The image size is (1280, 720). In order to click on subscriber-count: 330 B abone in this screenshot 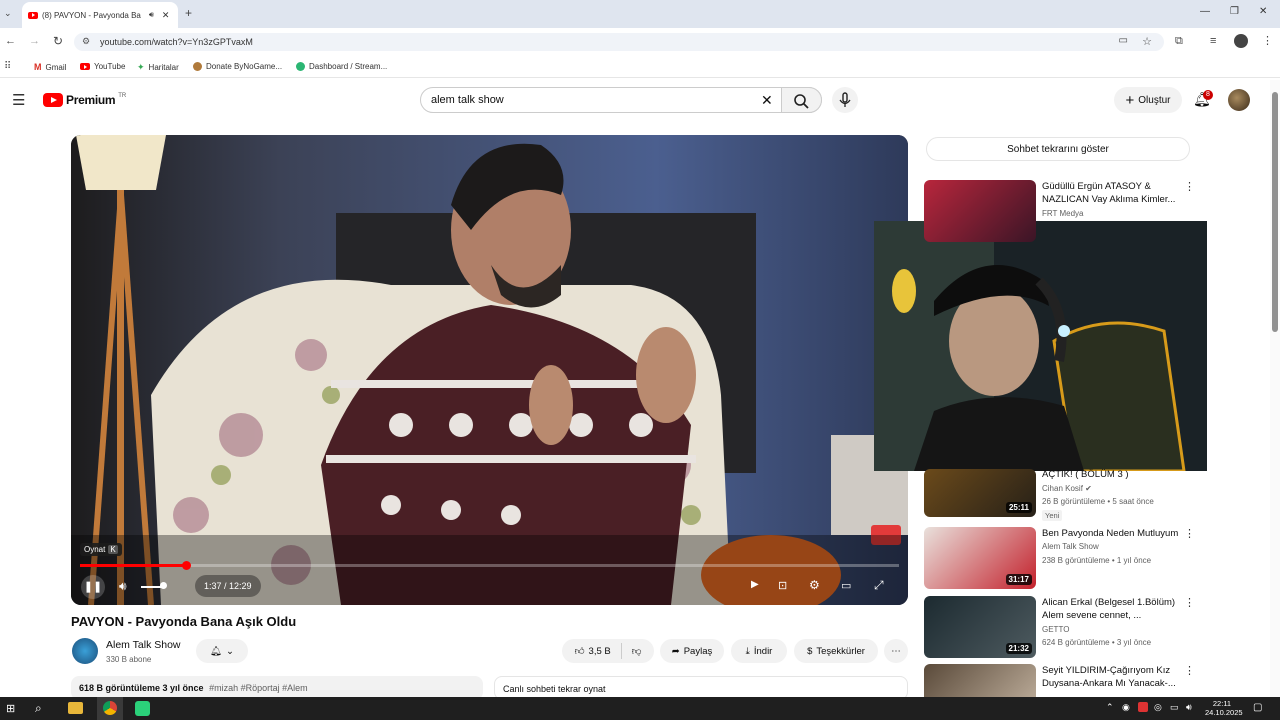, I will do `click(129, 659)`.